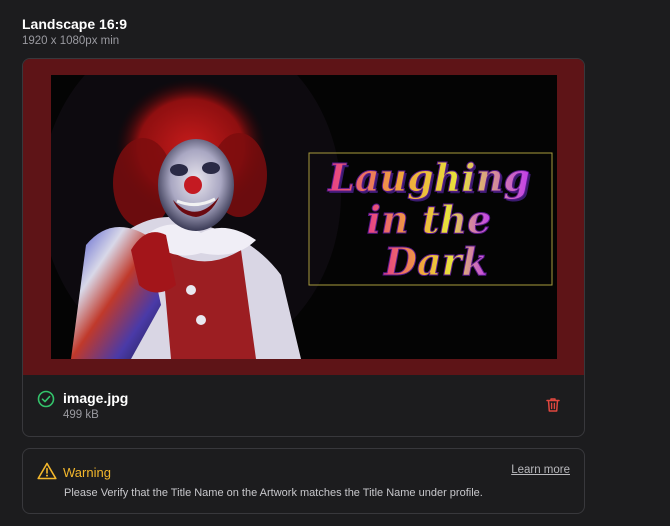  What do you see at coordinates (71, 41) in the screenshot?
I see `artwork-size-requirement: 1920 x 1080px min` at bounding box center [71, 41].